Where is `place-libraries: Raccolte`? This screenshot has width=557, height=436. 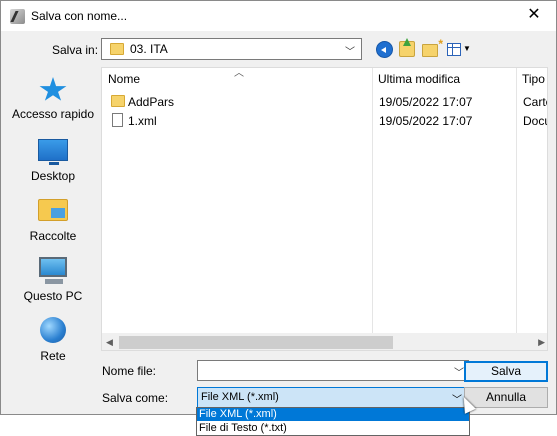
place-libraries: Raccolte is located at coordinates (53, 221).